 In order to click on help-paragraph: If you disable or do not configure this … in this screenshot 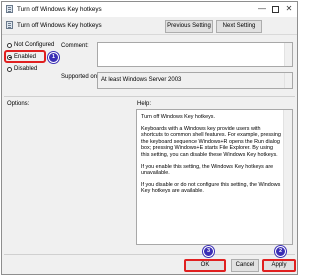, I will do `click(211, 188)`.